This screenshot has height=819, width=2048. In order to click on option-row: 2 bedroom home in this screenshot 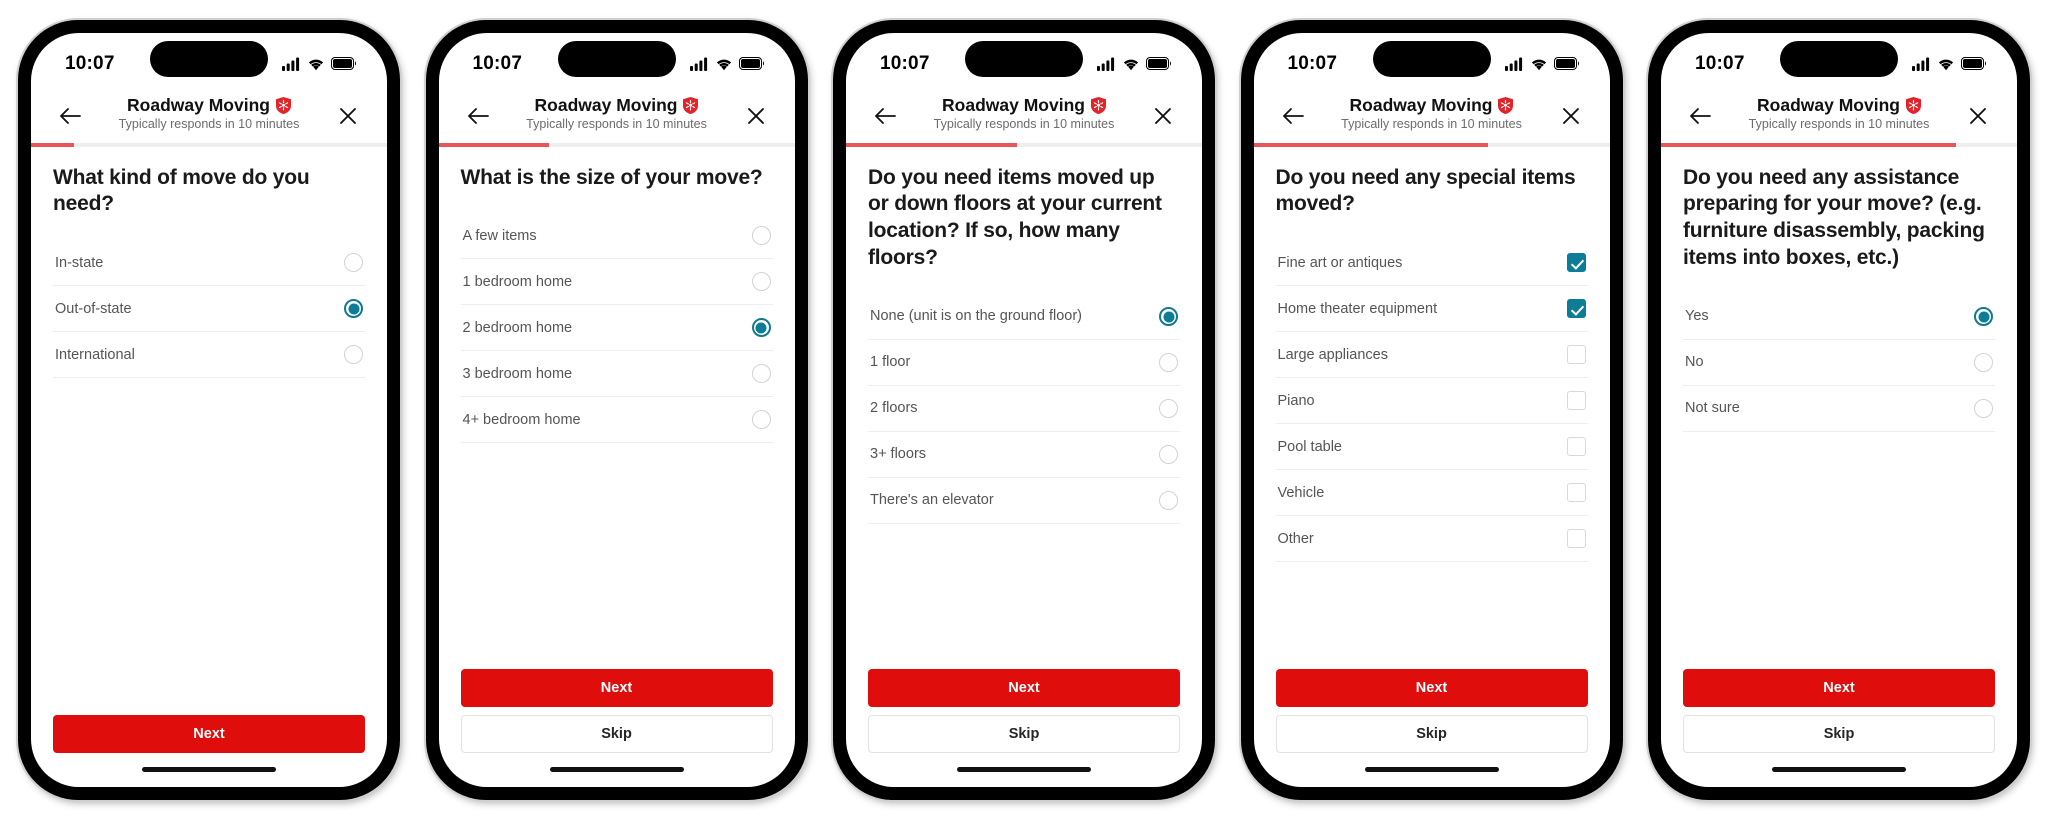, I will do `click(616, 328)`.